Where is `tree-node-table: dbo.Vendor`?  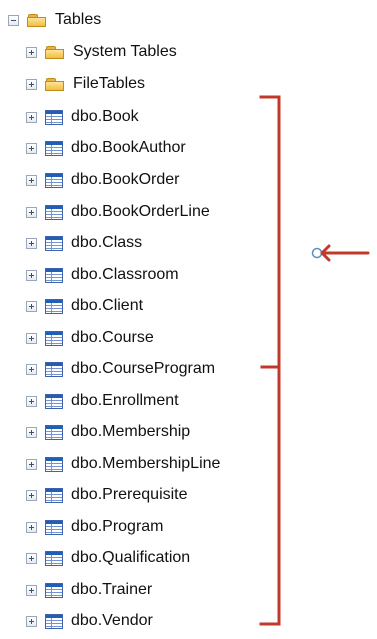 tree-node-table: dbo.Vendor is located at coordinates (89, 621).